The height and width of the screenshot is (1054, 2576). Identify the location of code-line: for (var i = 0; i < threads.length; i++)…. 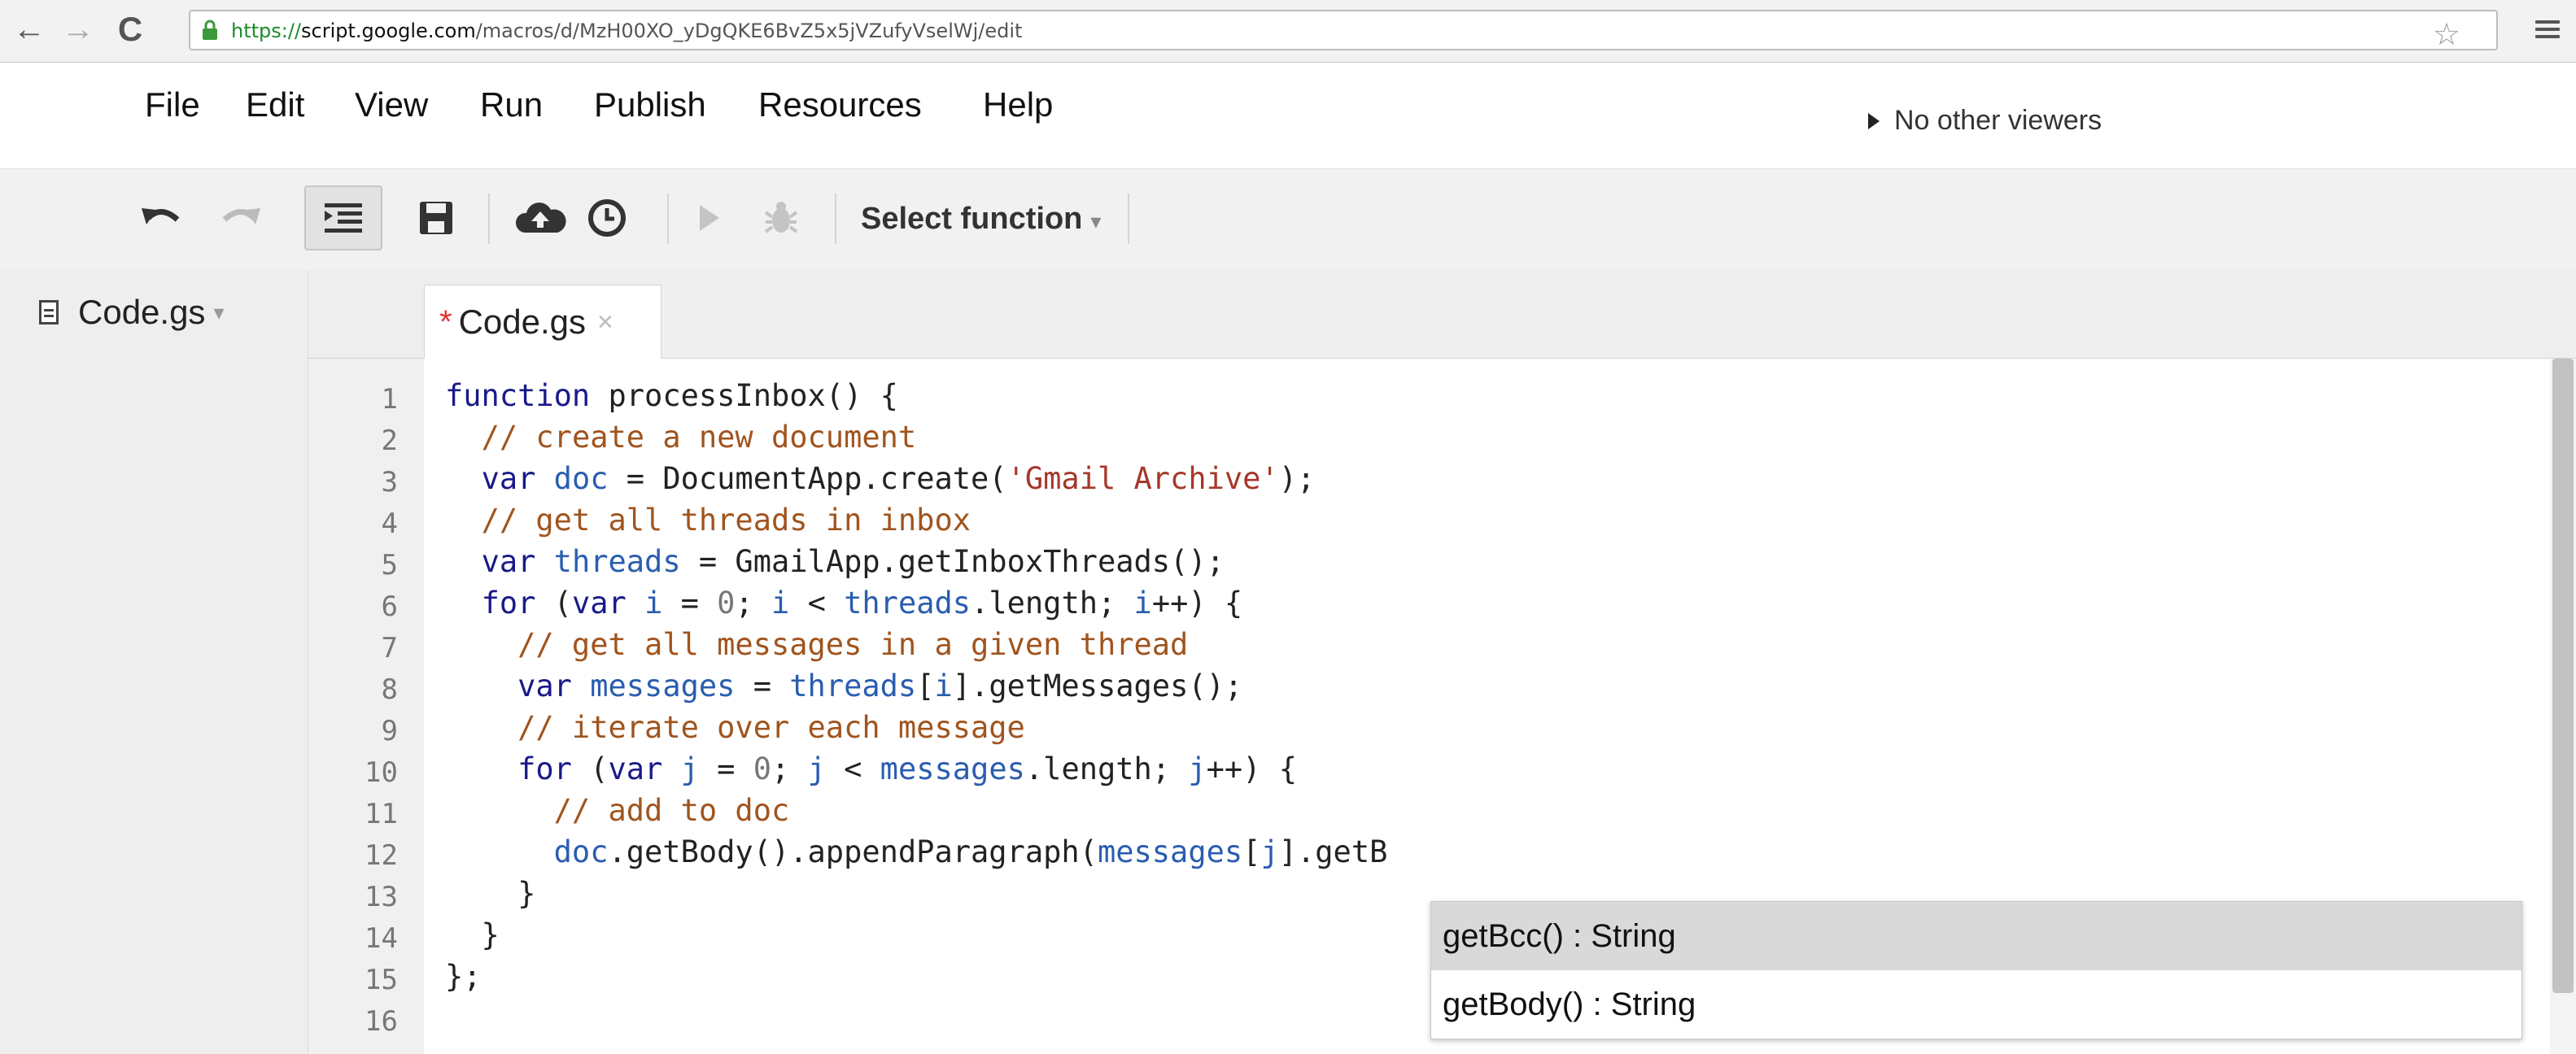
(862, 603).